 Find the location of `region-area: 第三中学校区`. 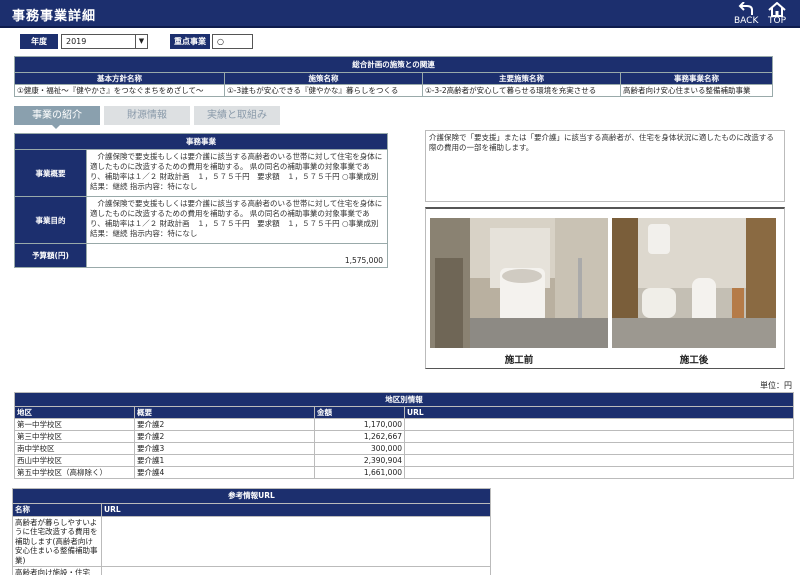

region-area: 第三中学校区 is located at coordinates (74, 436).